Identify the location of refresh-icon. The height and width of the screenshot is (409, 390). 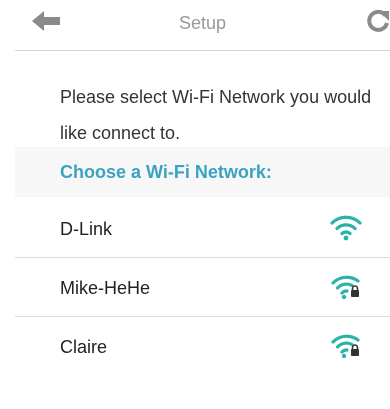
(378, 20).